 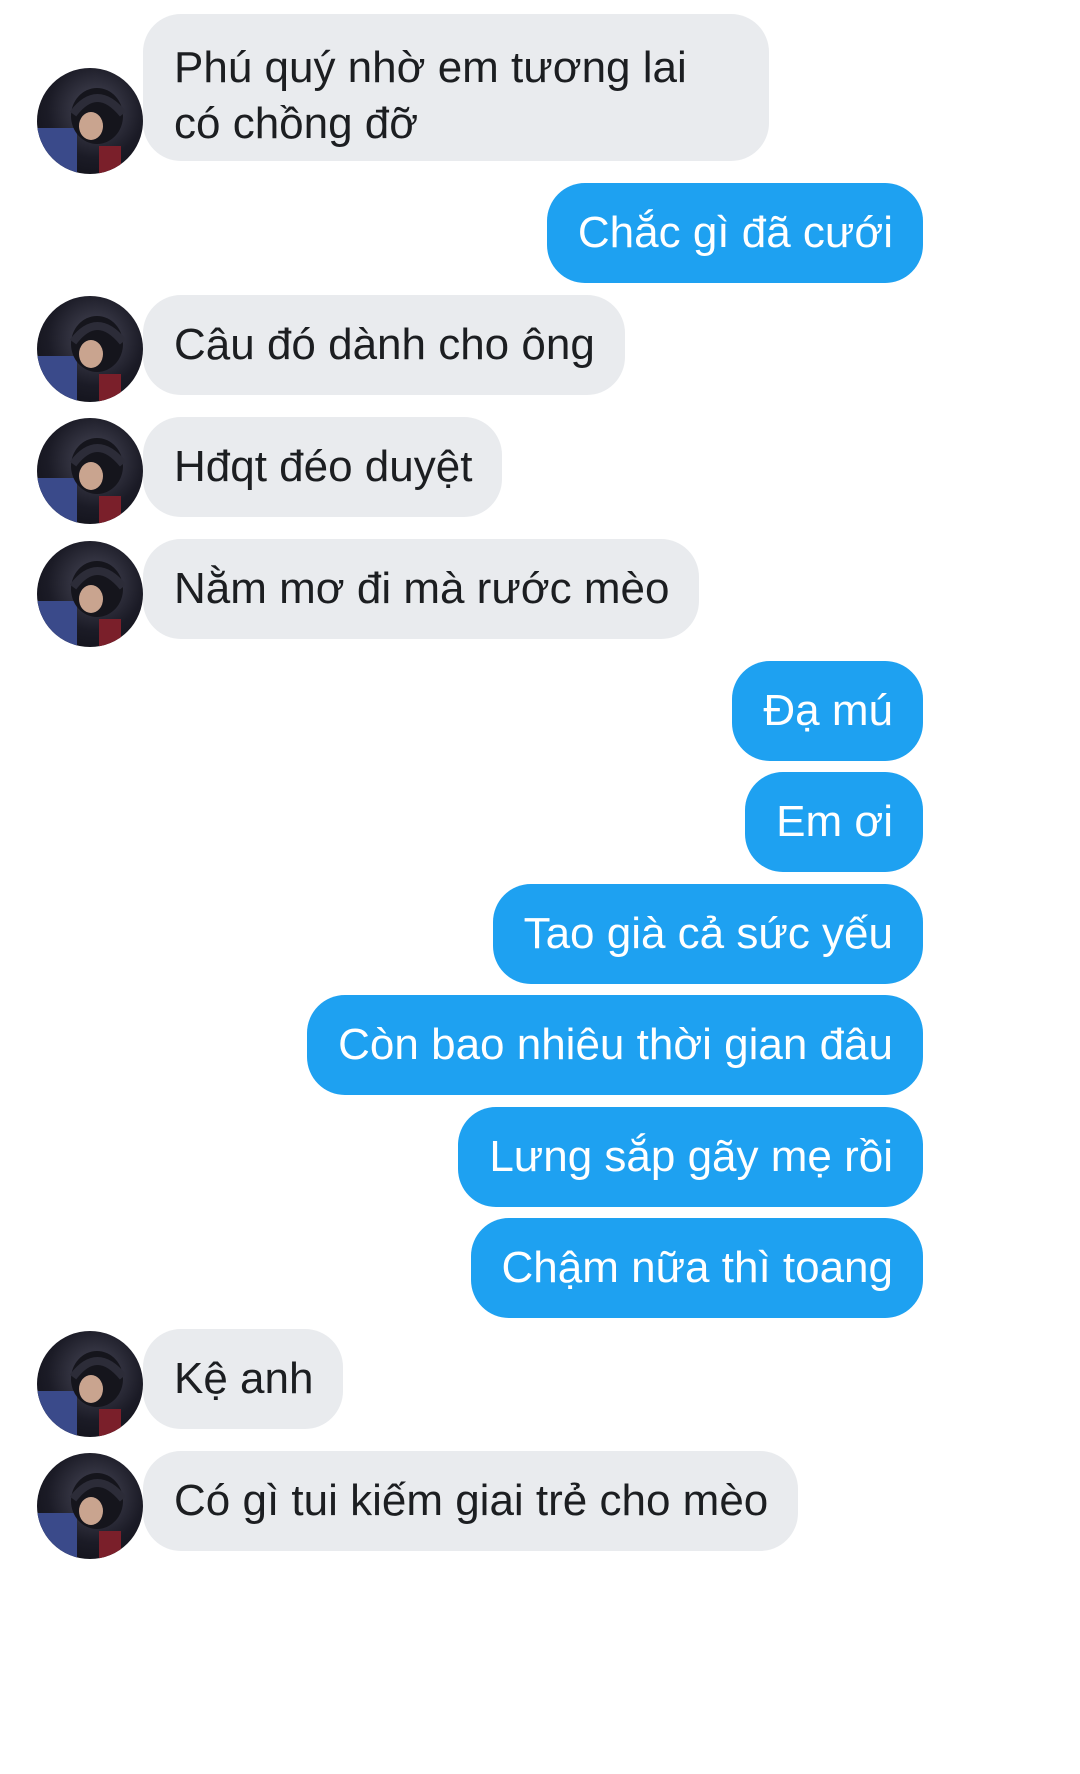 What do you see at coordinates (696, 1268) in the screenshot?
I see `message-bubble-outgoing: Chậm nữa thì toang` at bounding box center [696, 1268].